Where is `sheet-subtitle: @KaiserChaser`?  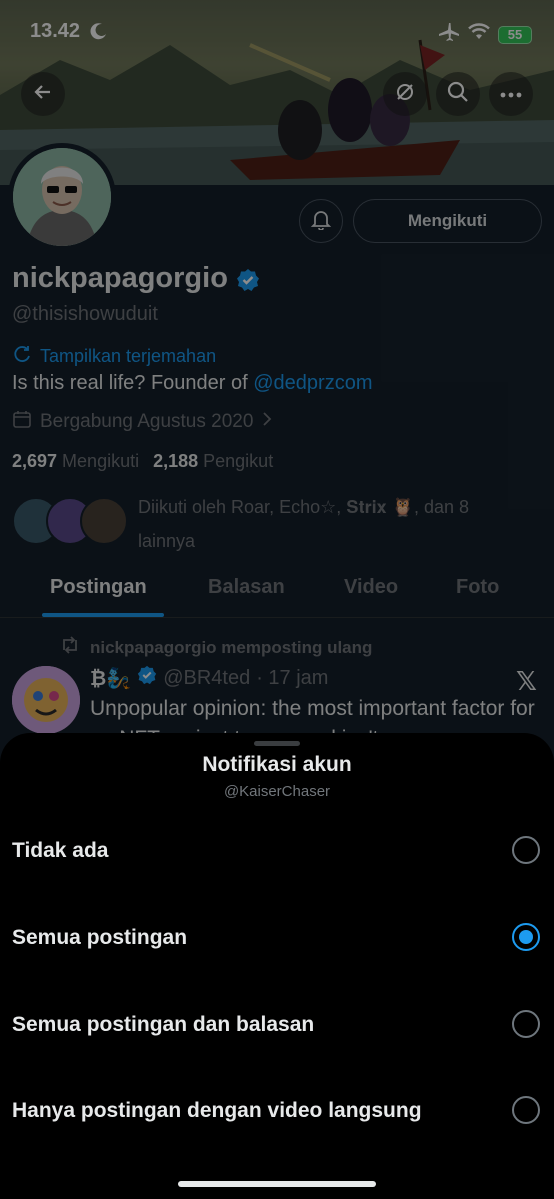
sheet-subtitle: @KaiserChaser is located at coordinates (277, 791).